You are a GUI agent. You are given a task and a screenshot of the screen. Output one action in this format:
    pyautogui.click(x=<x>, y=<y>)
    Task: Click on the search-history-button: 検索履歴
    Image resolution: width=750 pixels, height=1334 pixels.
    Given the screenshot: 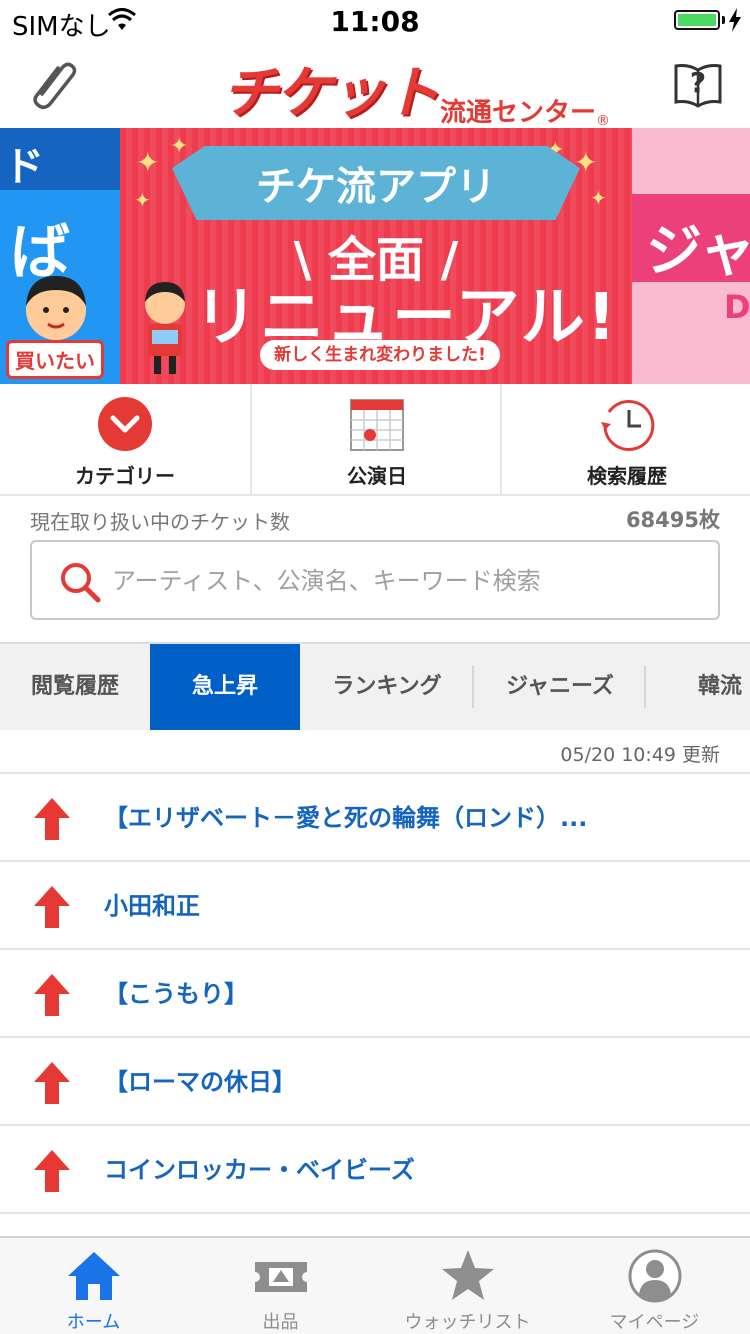 What is the action you would take?
    pyautogui.click(x=625, y=439)
    